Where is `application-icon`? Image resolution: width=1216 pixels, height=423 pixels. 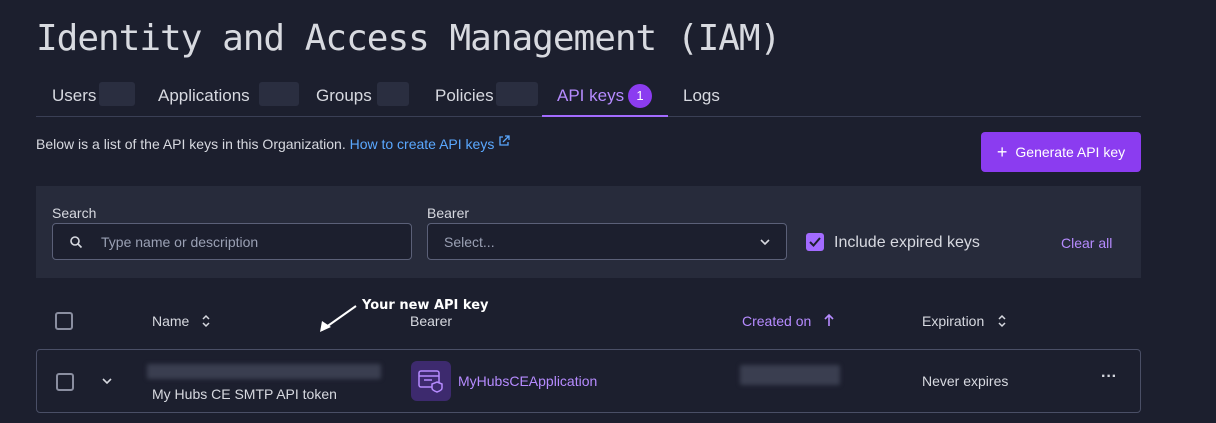 application-icon is located at coordinates (431, 381).